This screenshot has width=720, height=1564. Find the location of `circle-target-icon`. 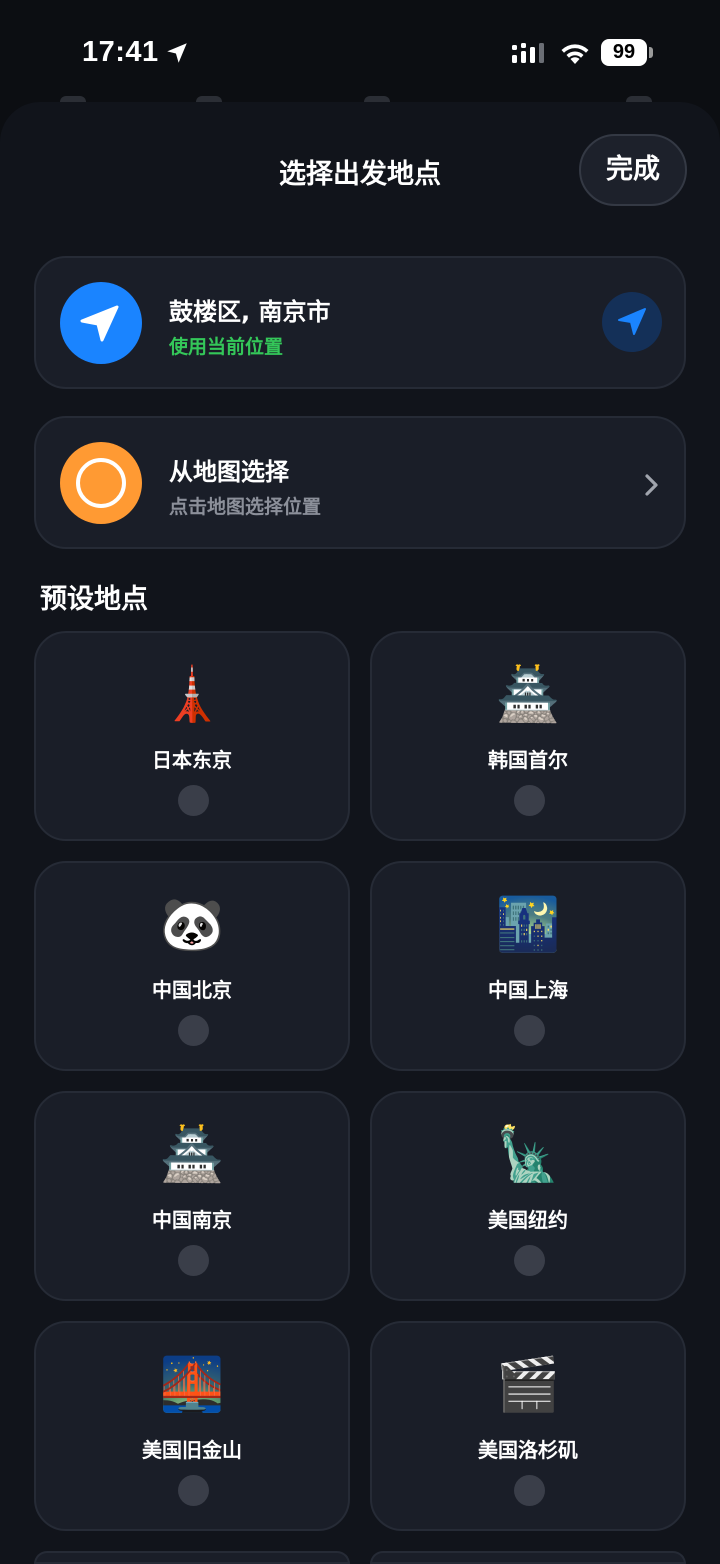

circle-target-icon is located at coordinates (101, 483).